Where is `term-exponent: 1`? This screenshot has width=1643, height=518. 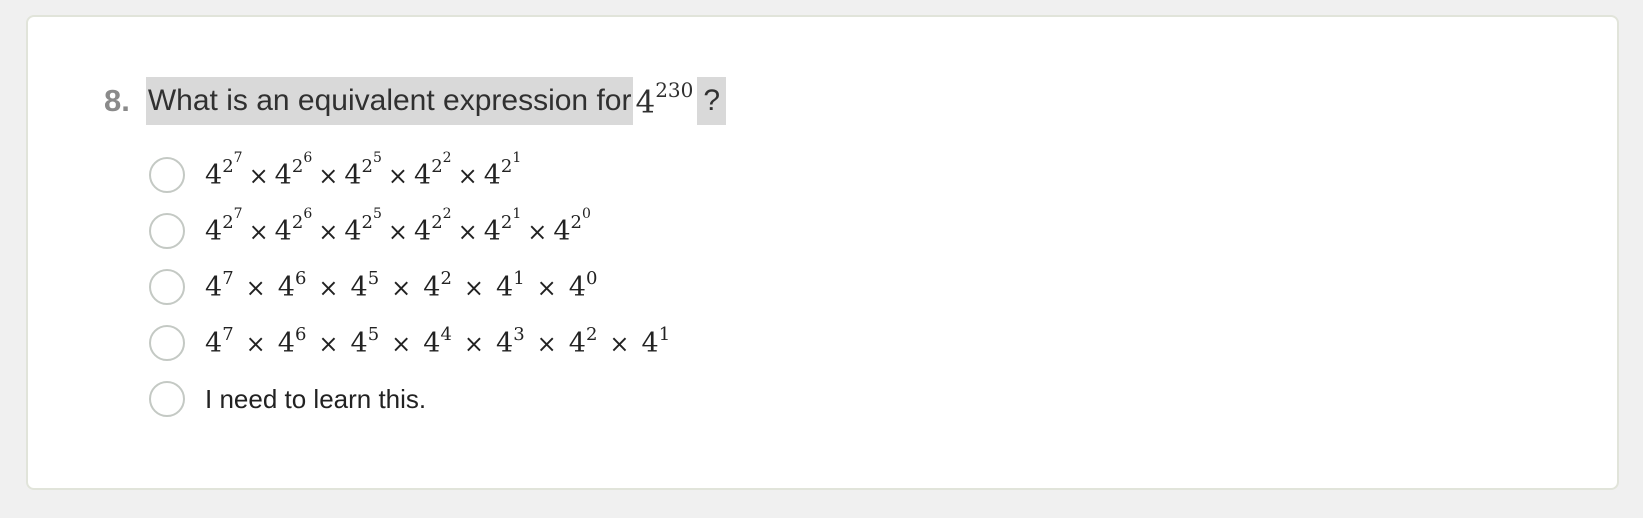
term-exponent: 1 is located at coordinates (519, 278).